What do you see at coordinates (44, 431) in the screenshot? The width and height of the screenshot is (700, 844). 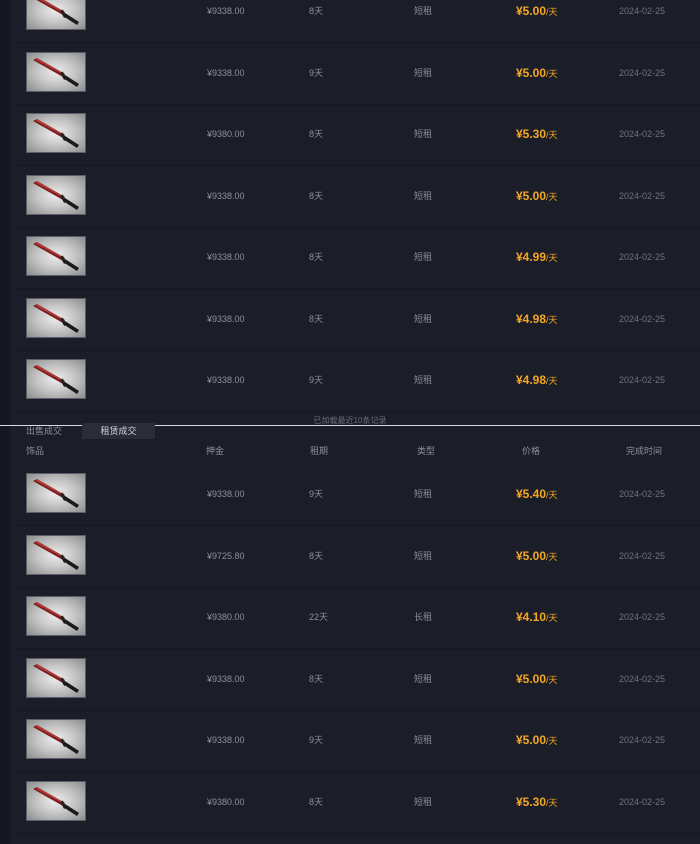 I see `tab-sale-deals: 出售成交` at bounding box center [44, 431].